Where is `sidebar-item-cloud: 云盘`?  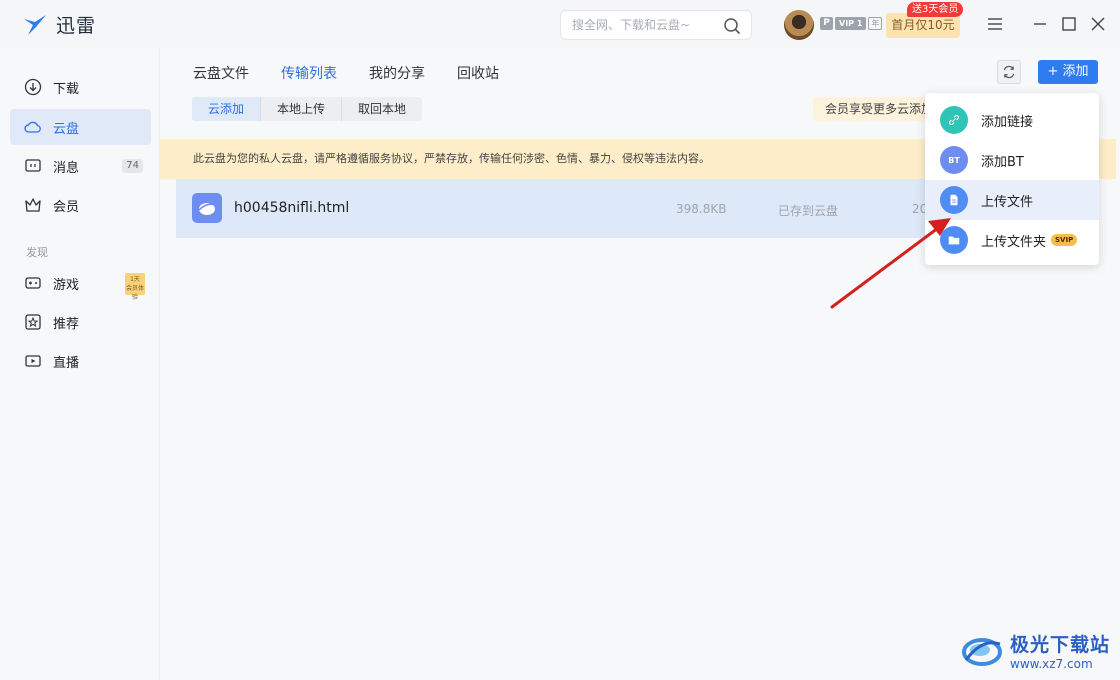
sidebar-item-cloud: 云盘 is located at coordinates (80, 127).